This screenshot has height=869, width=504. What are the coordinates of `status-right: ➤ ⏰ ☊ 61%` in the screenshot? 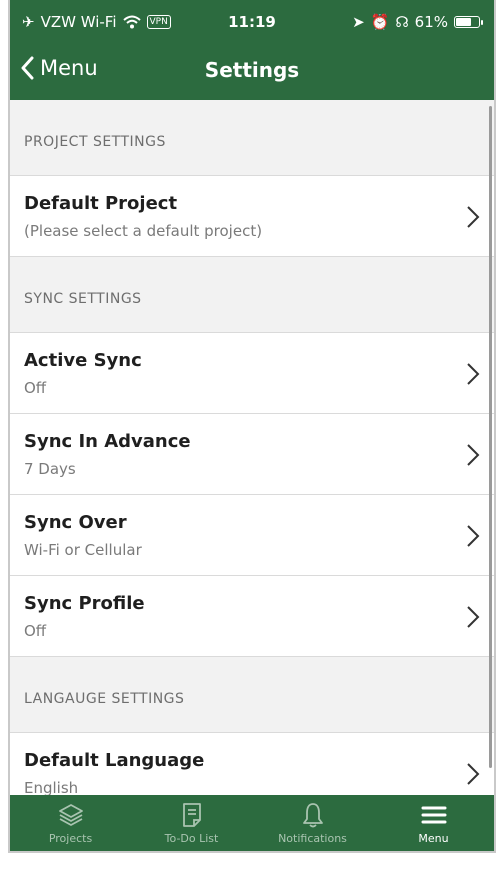 It's located at (417, 22).